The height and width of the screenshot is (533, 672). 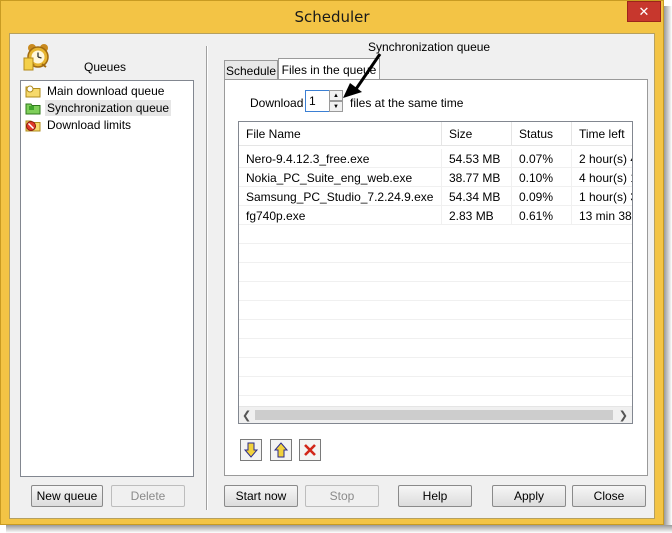 What do you see at coordinates (340, 177) in the screenshot?
I see `cell-file-name: Nokia_PC_Suite_eng_web.exe` at bounding box center [340, 177].